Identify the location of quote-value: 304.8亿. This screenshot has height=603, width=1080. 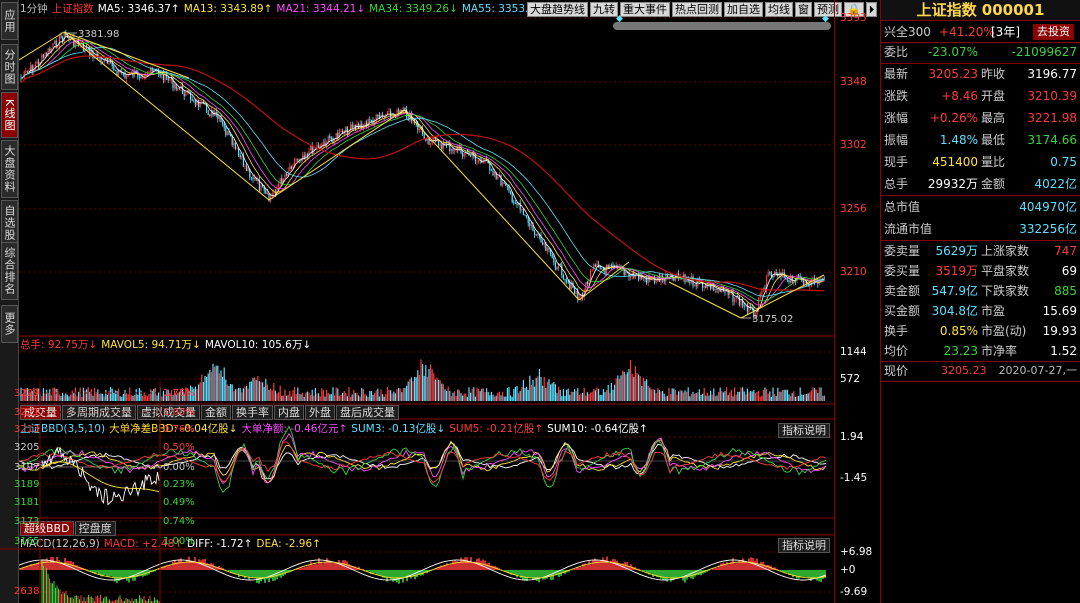
(954, 311).